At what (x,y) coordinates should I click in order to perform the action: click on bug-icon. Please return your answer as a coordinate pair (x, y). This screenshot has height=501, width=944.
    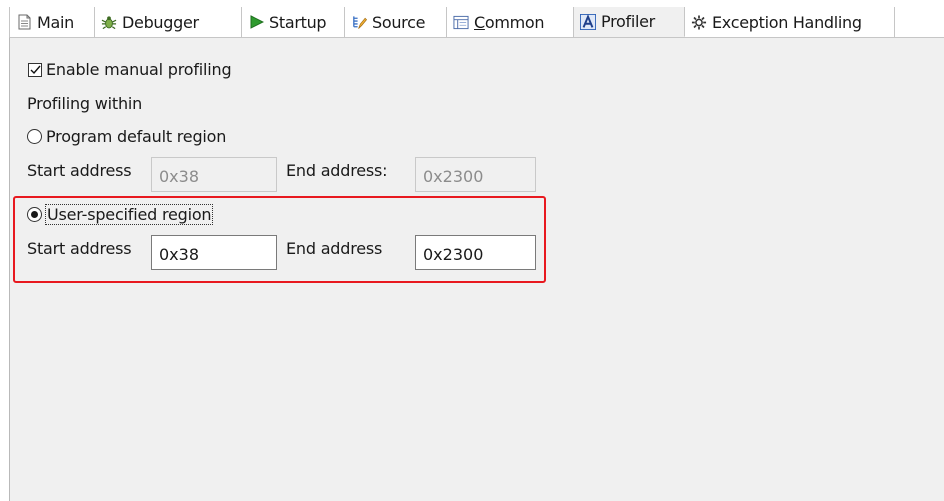
    Looking at the image, I should click on (109, 22).